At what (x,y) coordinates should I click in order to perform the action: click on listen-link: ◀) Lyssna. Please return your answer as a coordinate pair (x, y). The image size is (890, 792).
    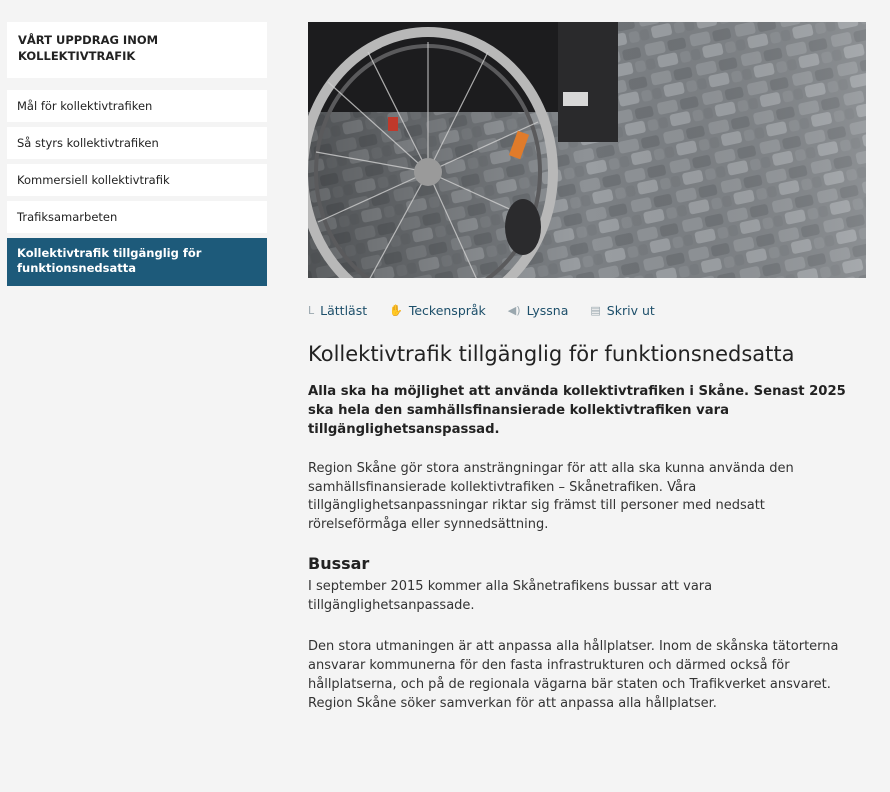
    Looking at the image, I should click on (538, 310).